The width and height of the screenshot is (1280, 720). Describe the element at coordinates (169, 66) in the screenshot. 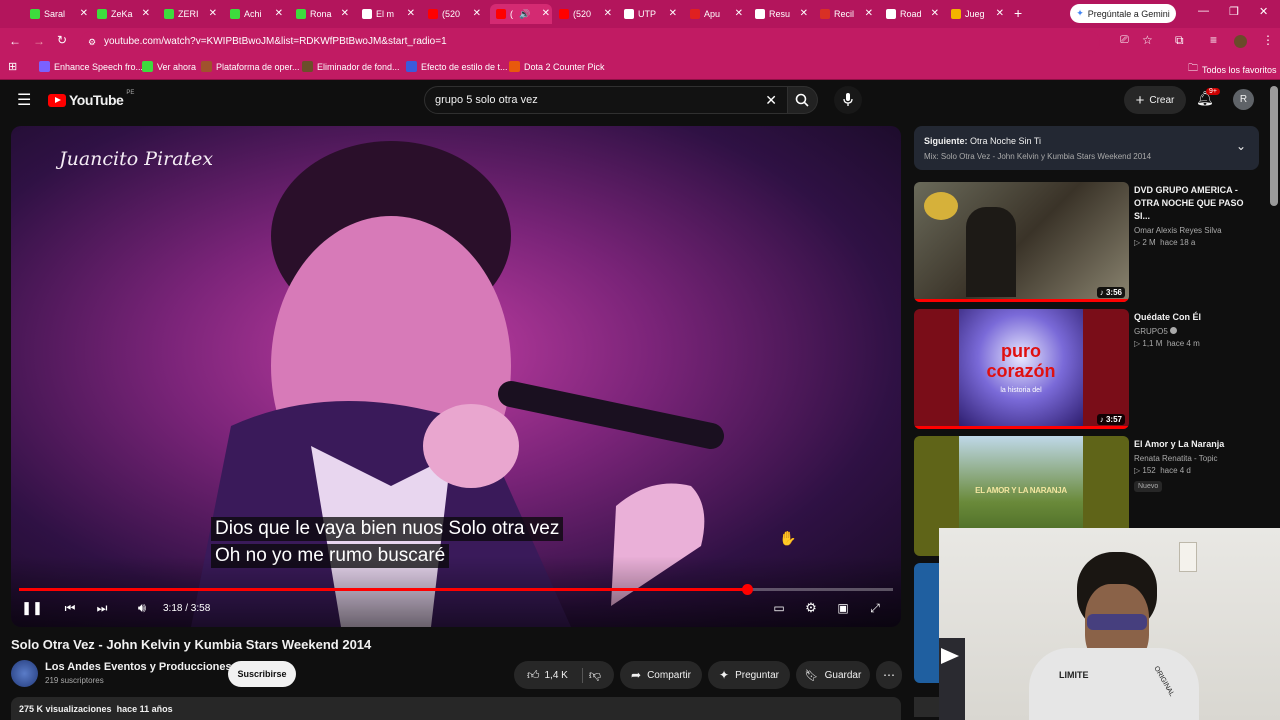

I see `bookmark-item: Ver ahora` at that location.